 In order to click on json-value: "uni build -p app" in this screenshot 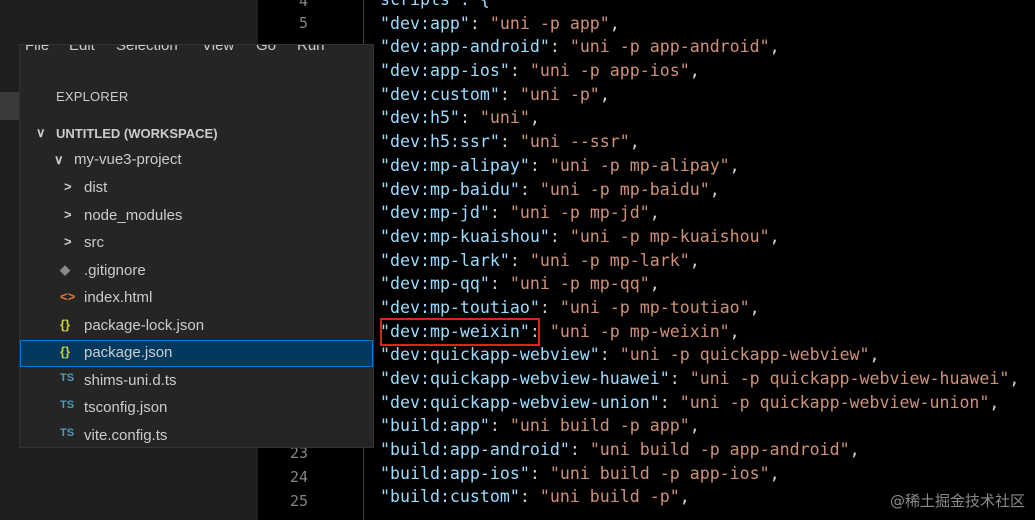, I will do `click(599, 426)`.